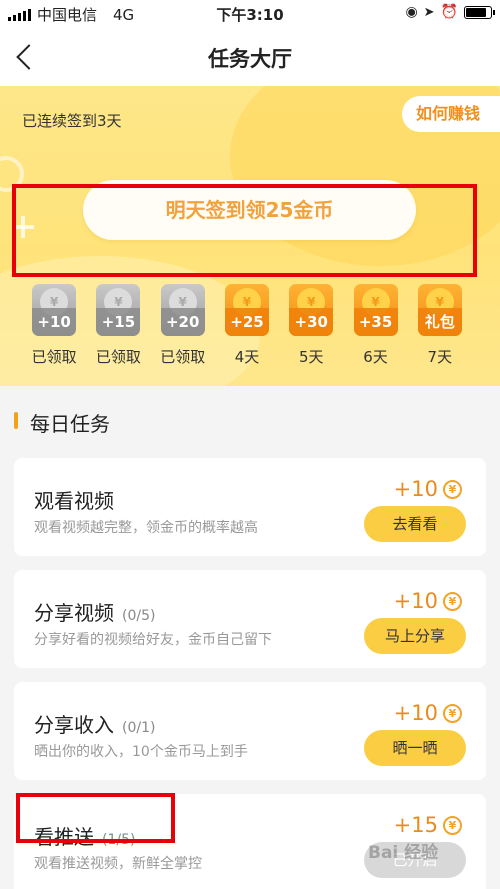 Image resolution: width=500 pixels, height=889 pixels. What do you see at coordinates (54, 322) in the screenshot?
I see `reward-amount: +10` at bounding box center [54, 322].